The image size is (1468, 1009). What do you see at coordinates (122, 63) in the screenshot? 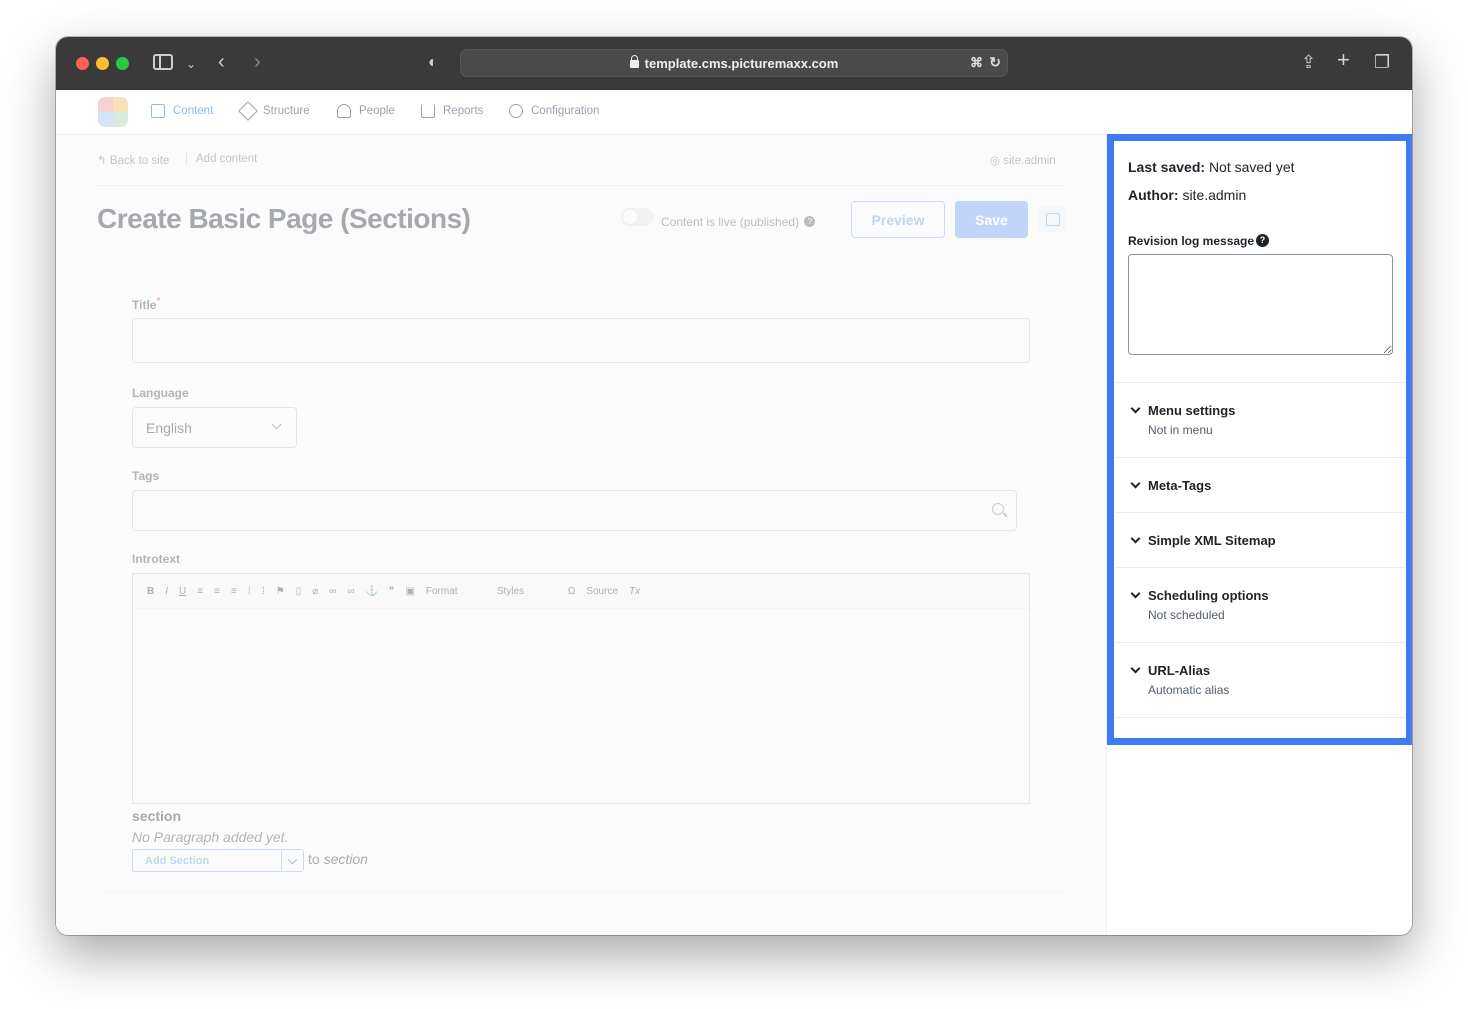
I see `zoom-window-button` at bounding box center [122, 63].